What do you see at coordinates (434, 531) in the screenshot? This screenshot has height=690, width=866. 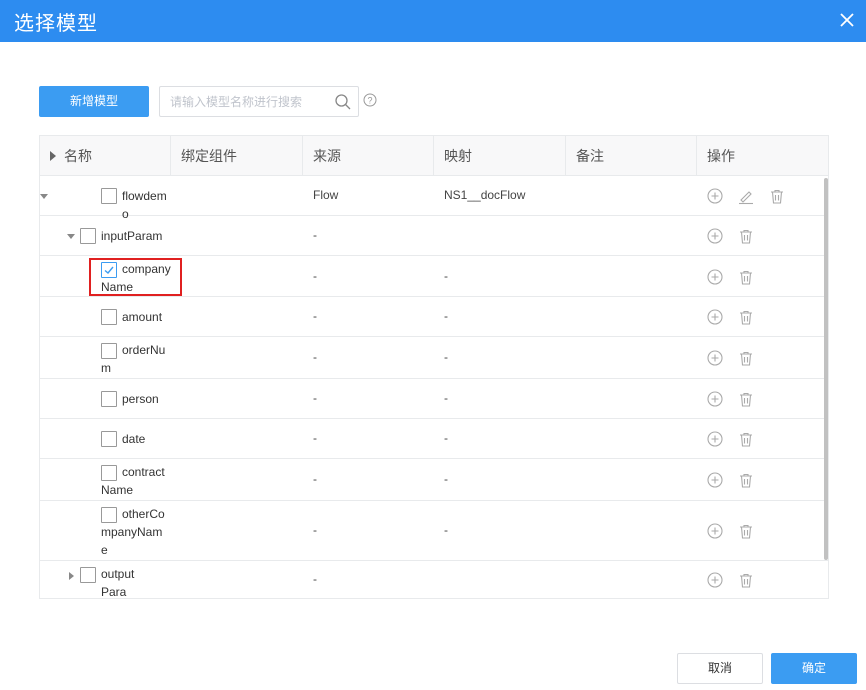 I see `table-row: otherCo mpanyNam e - -` at bounding box center [434, 531].